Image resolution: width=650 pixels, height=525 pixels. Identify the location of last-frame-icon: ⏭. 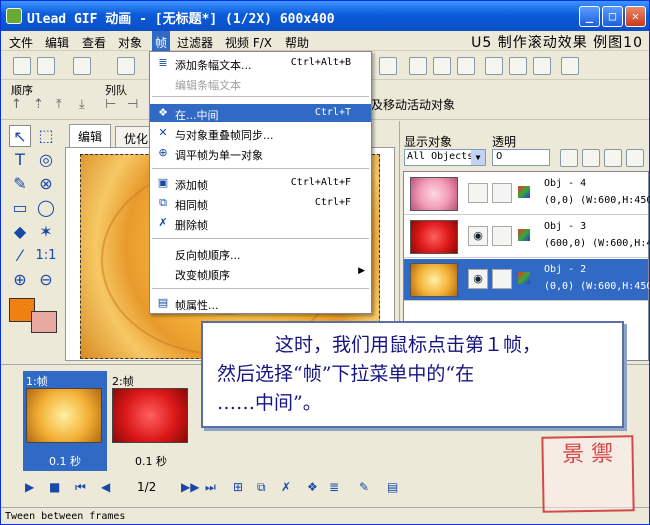
(210, 487).